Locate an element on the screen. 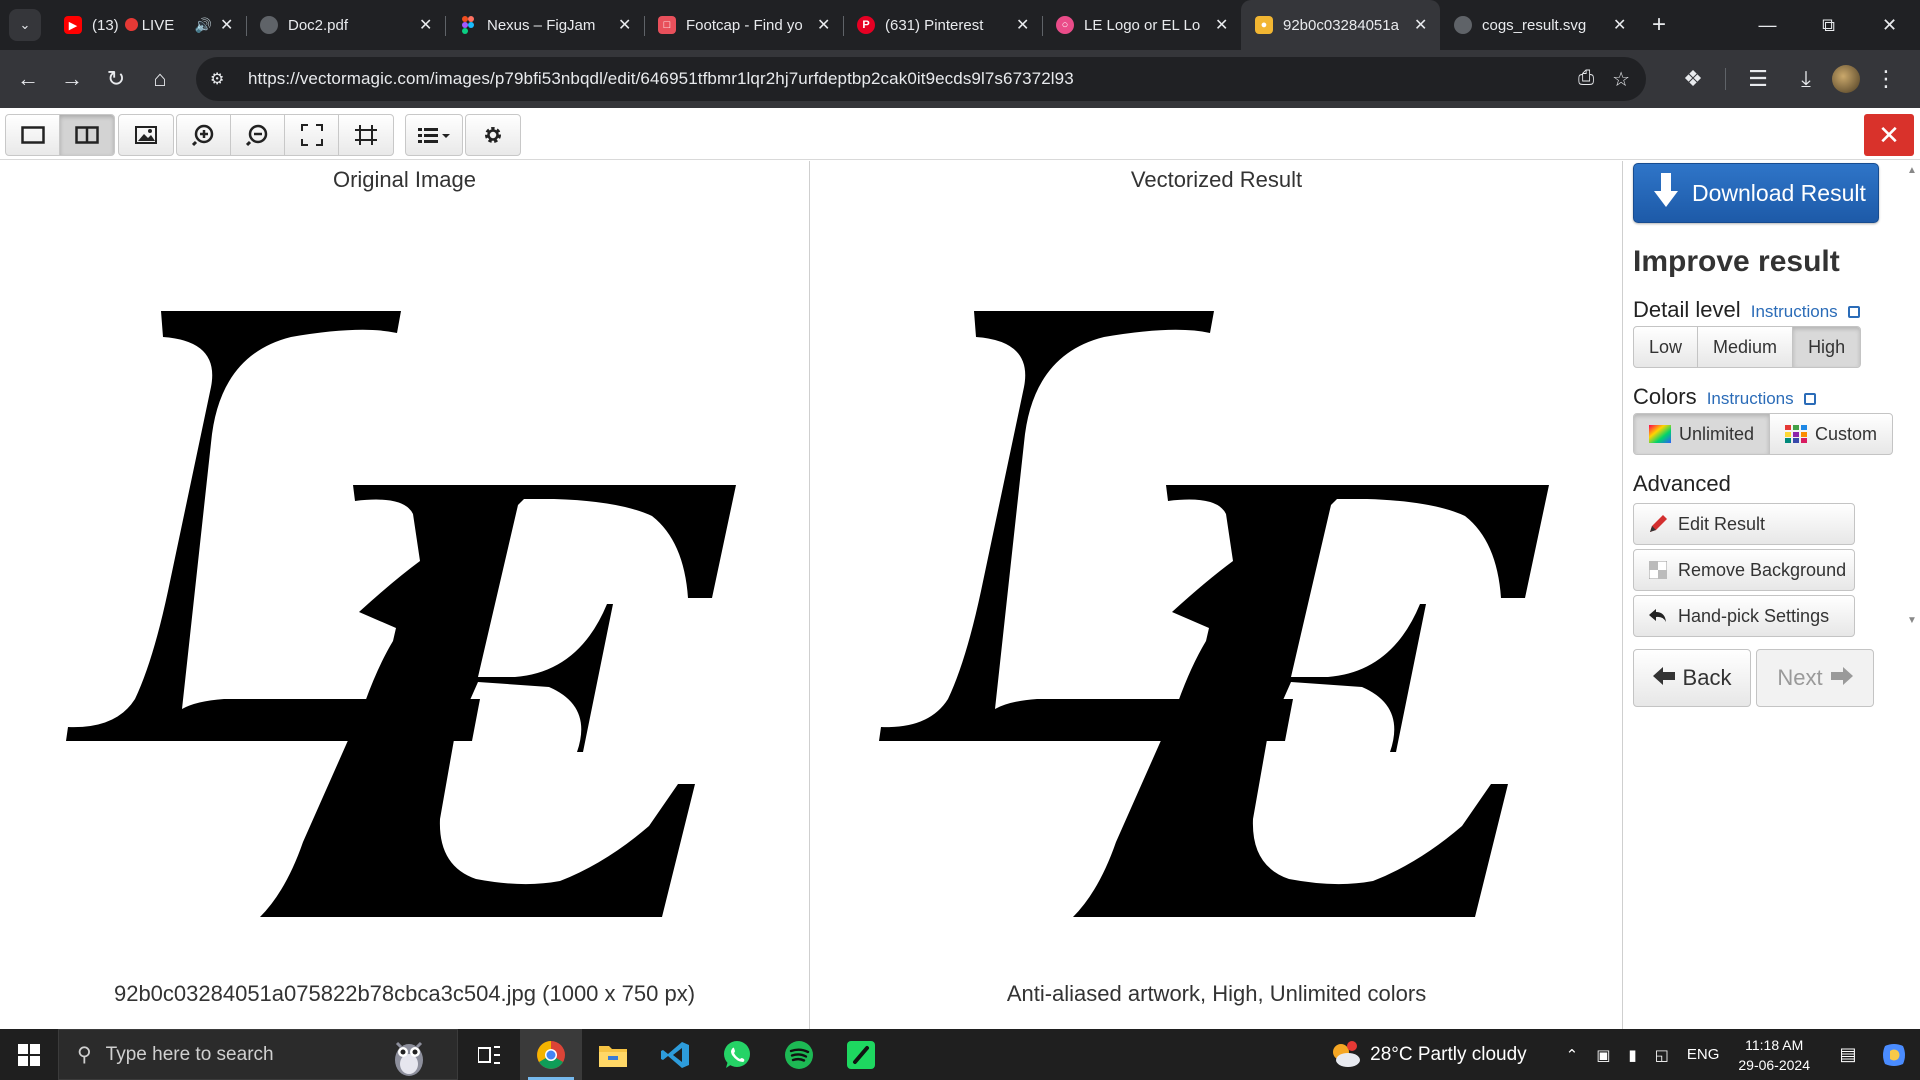  scroll-down-arrow-icon: ▼ is located at coordinates (1912, 620).